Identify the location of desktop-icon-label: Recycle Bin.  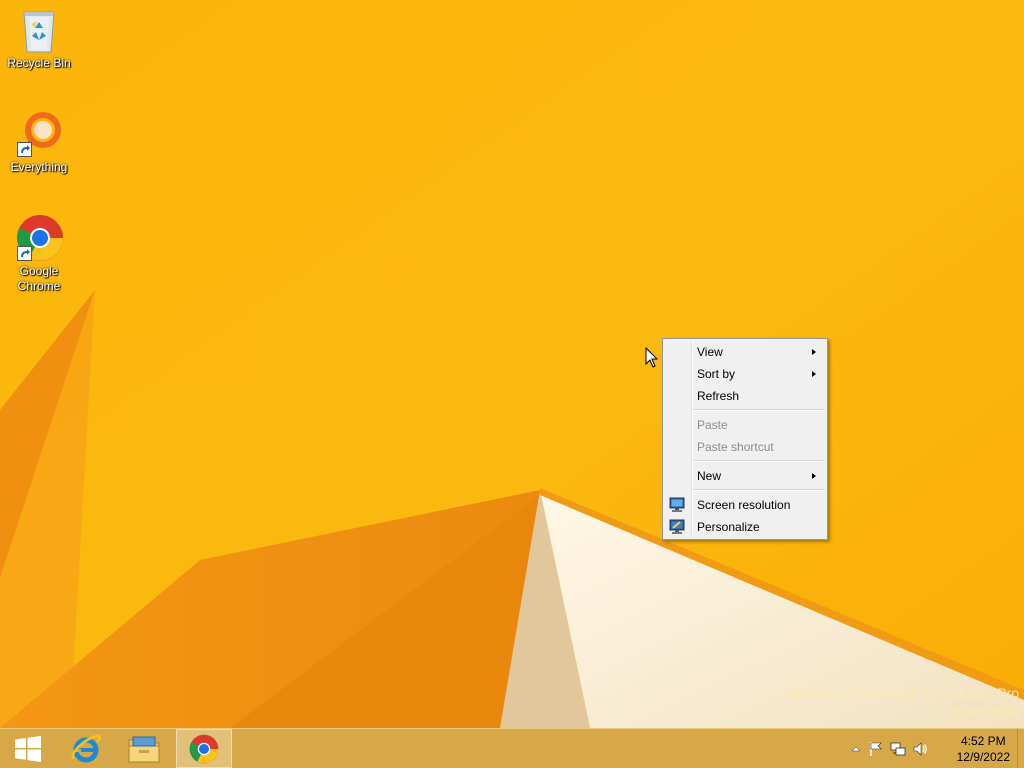
(39, 63).